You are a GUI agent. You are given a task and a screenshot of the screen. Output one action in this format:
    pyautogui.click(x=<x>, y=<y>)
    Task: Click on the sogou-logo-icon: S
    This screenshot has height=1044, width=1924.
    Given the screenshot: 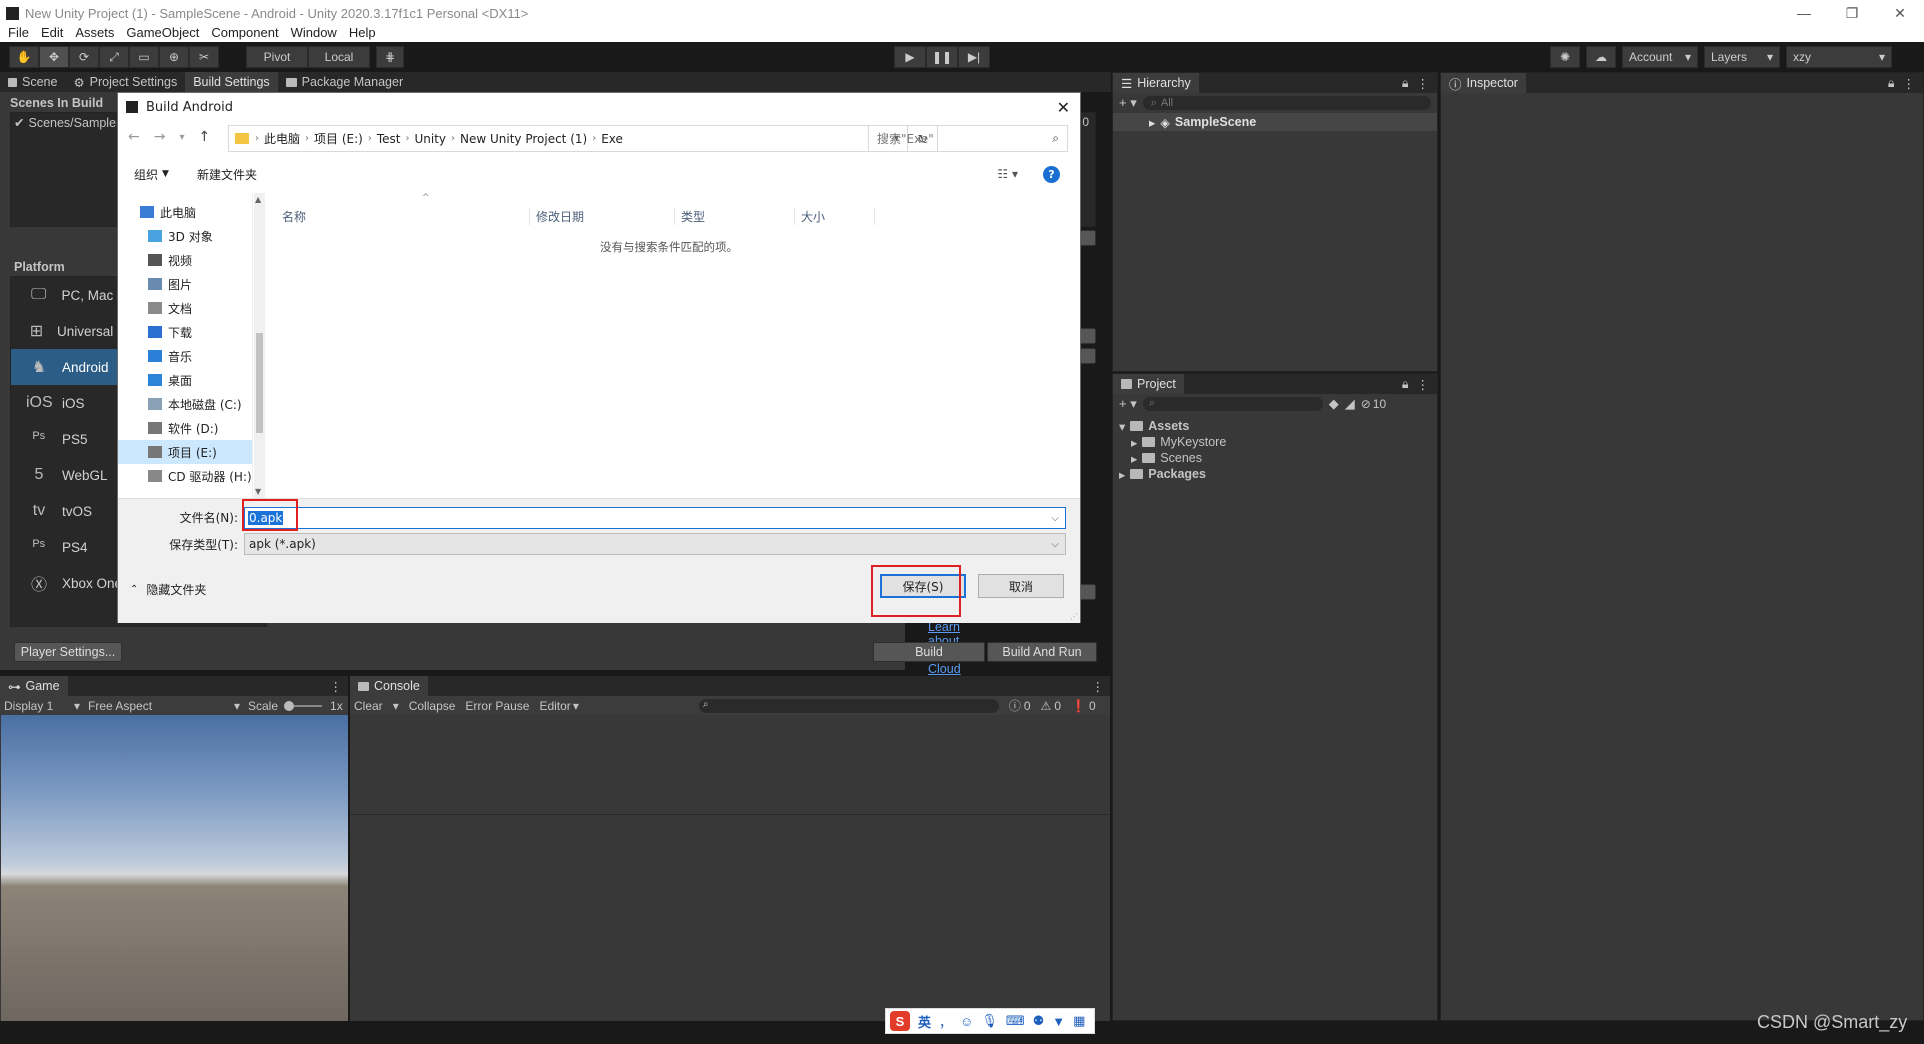 What is the action you would take?
    pyautogui.click(x=900, y=1021)
    